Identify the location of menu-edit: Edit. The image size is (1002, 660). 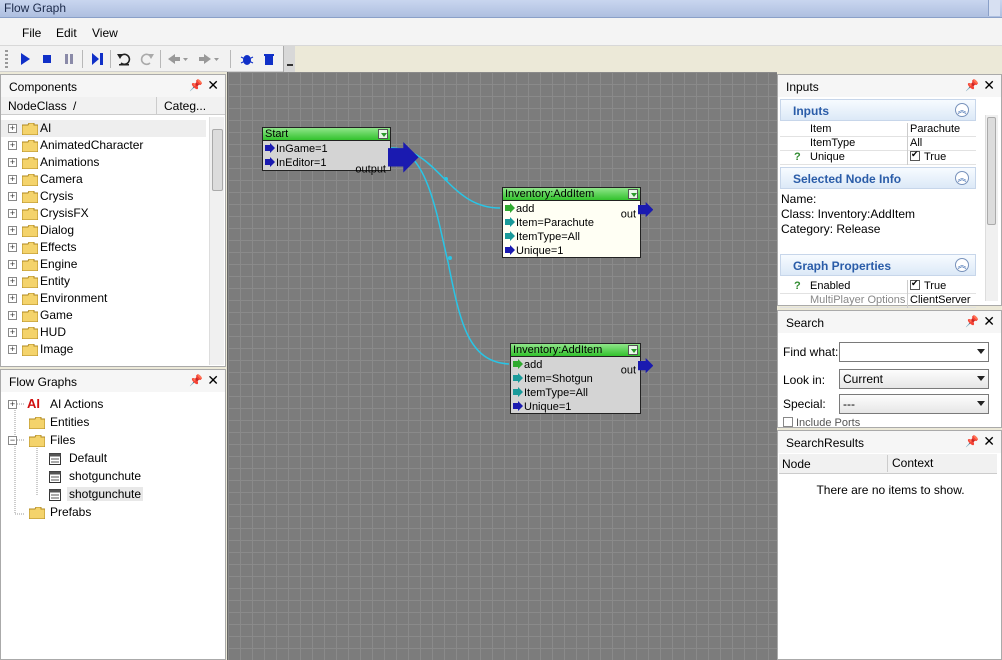
(66, 33).